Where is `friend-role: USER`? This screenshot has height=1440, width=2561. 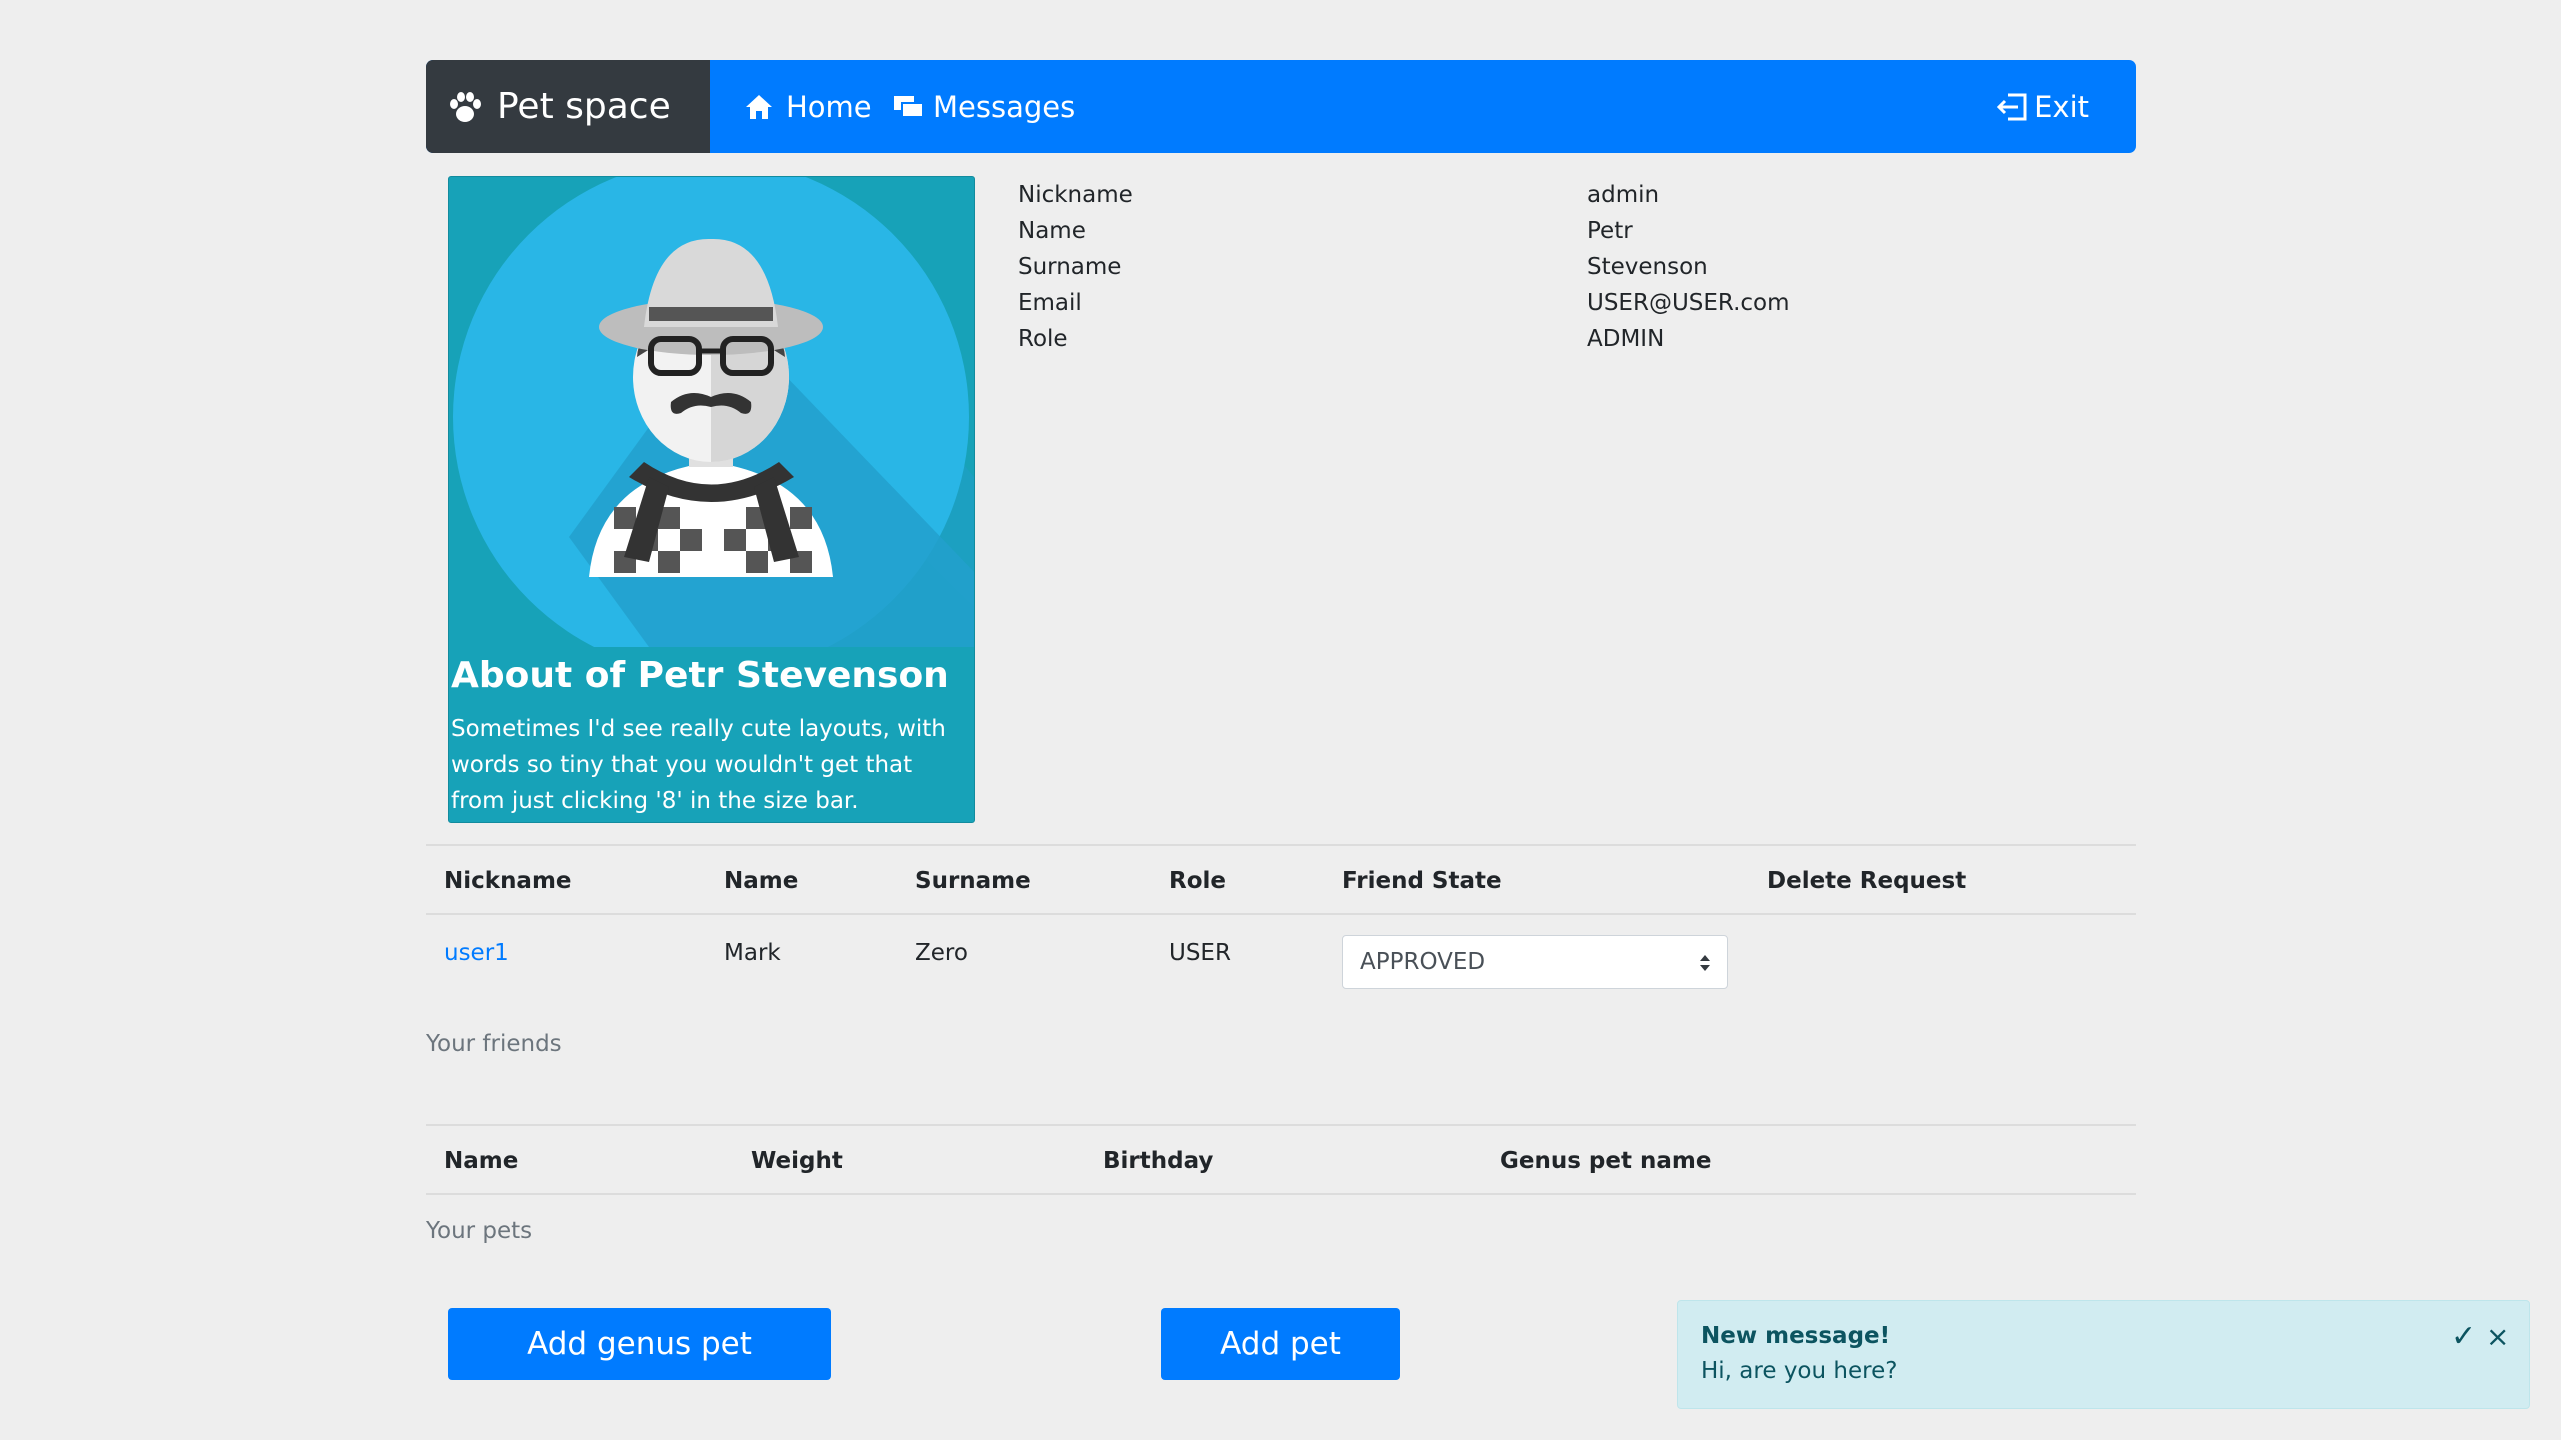
friend-role: USER is located at coordinates (1200, 953).